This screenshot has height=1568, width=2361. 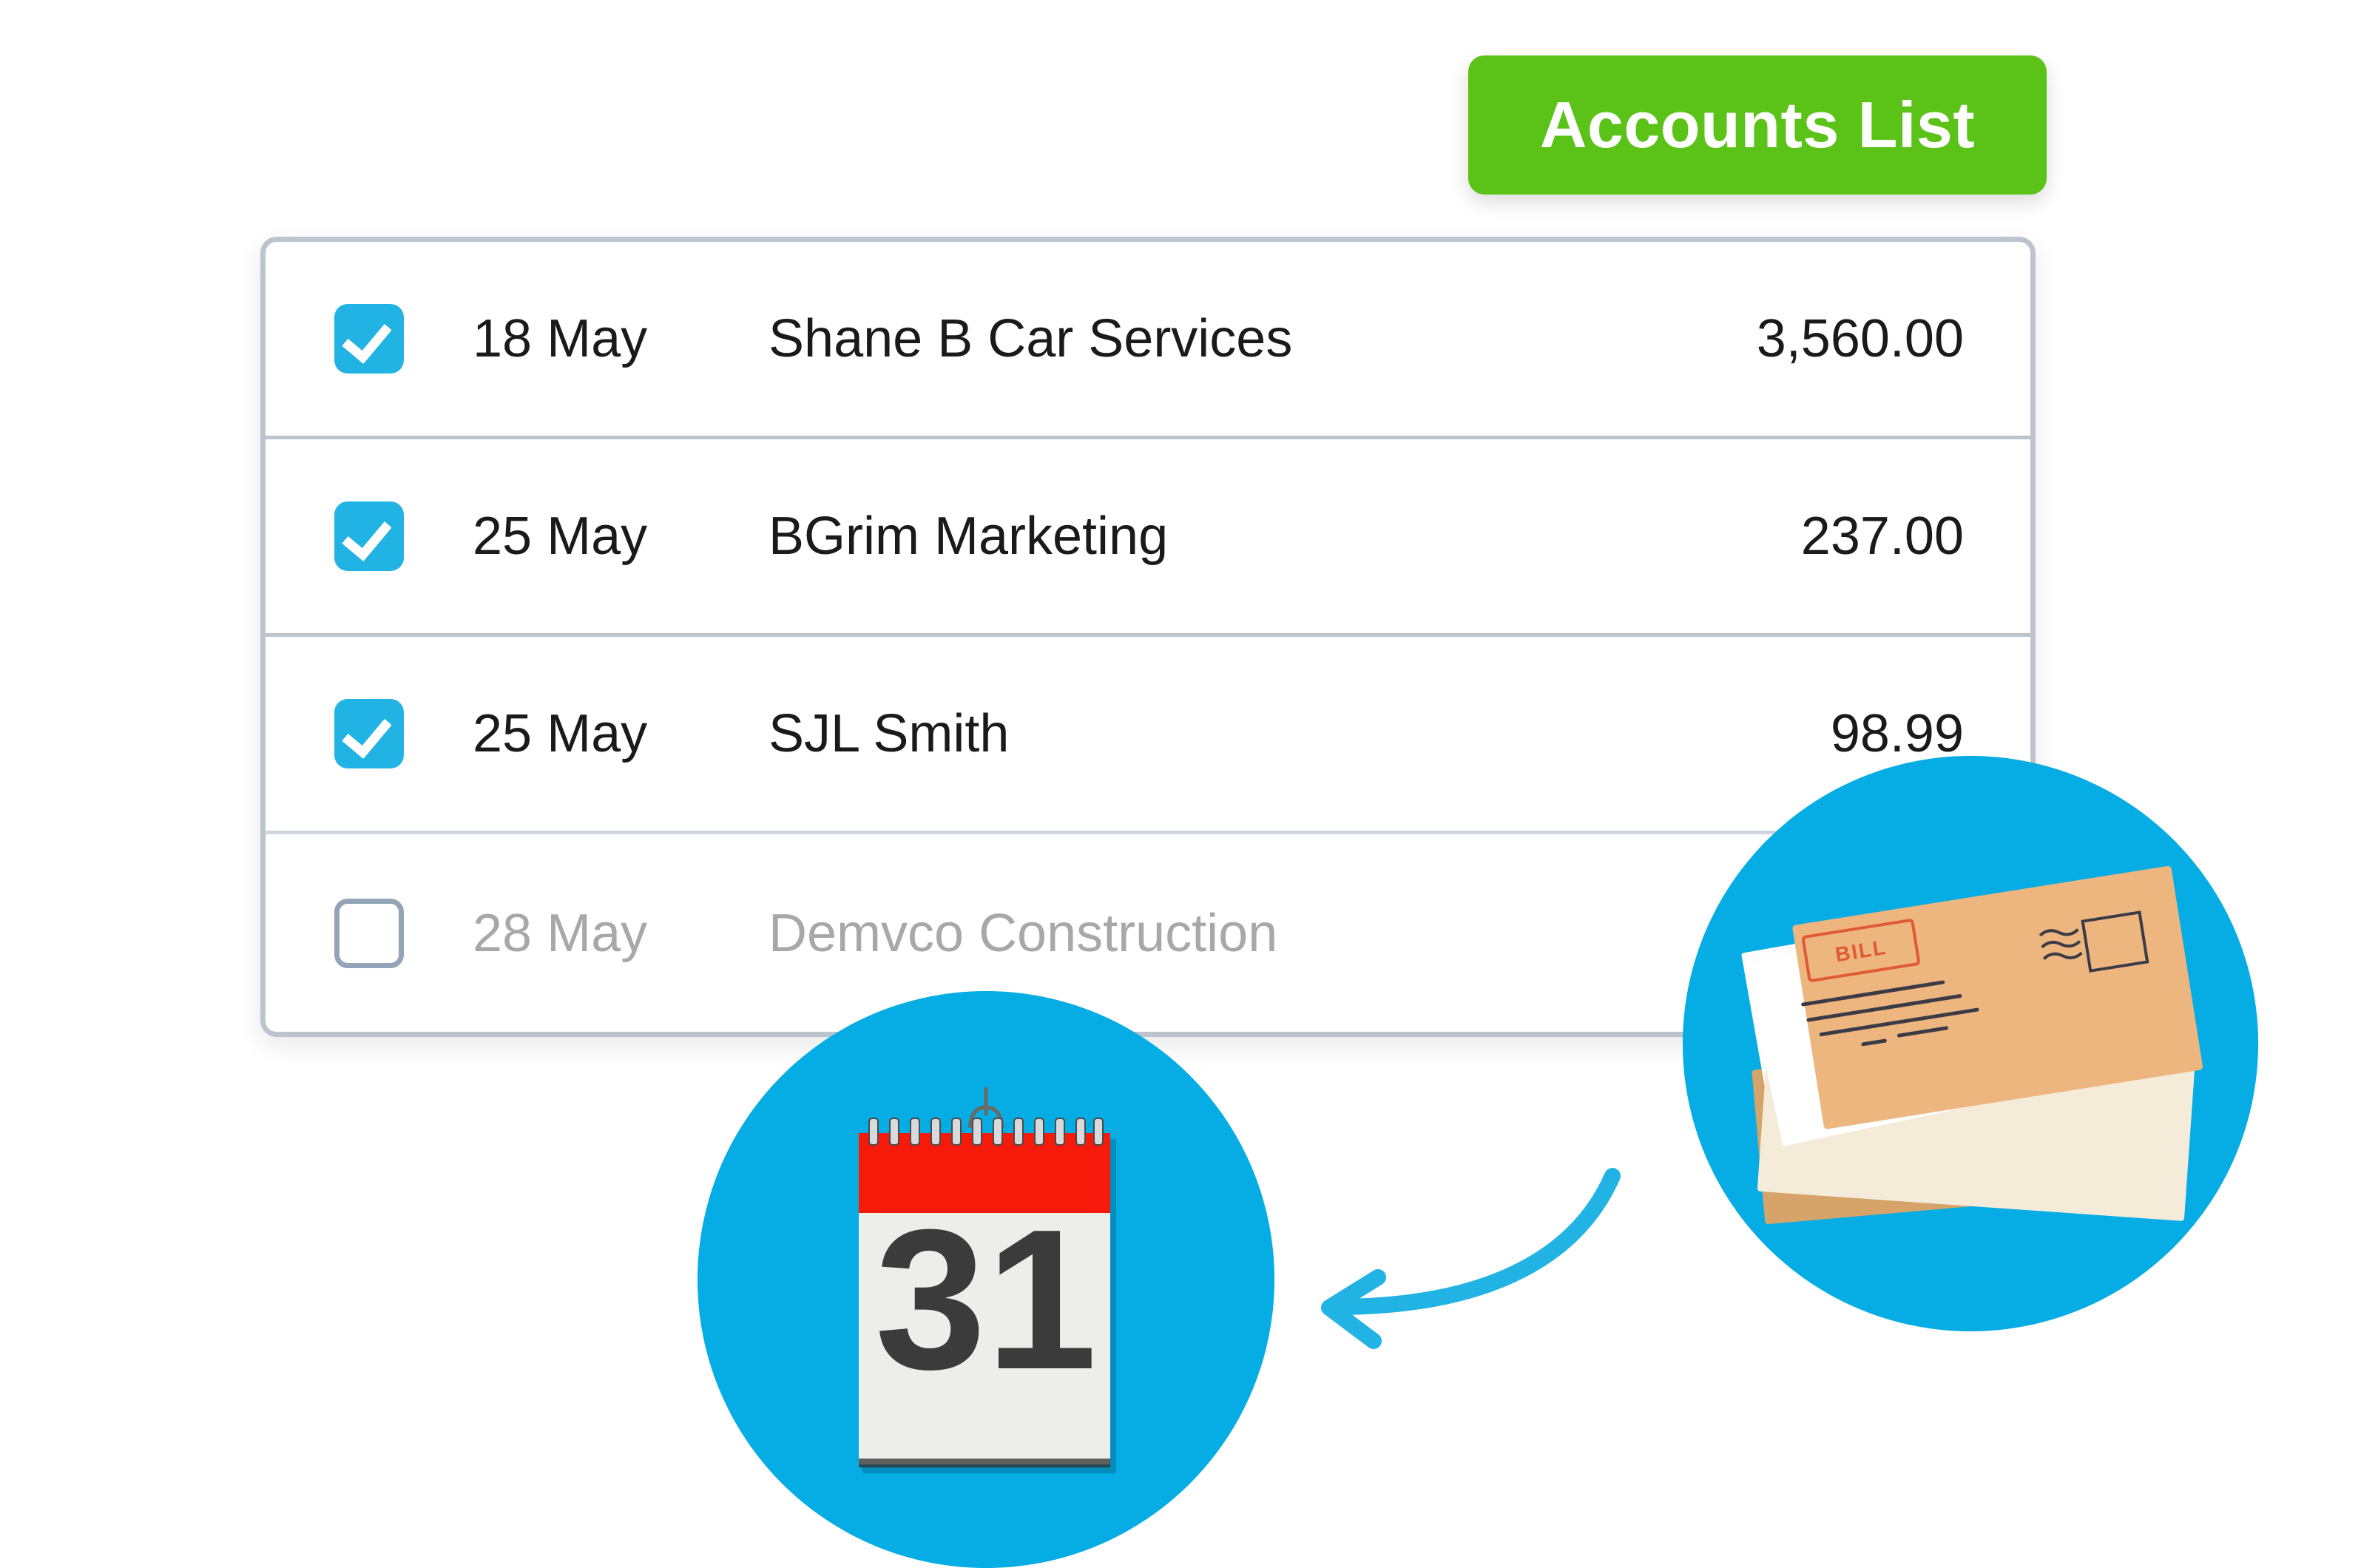 I want to click on accounts-list-button: Accounts List, so click(x=1758, y=125).